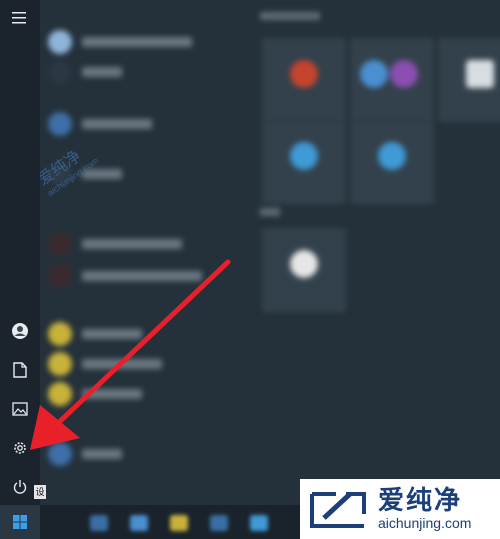 The width and height of the screenshot is (500, 539). What do you see at coordinates (420, 500) in the screenshot?
I see `watermark-chinese: 爱纯净` at bounding box center [420, 500].